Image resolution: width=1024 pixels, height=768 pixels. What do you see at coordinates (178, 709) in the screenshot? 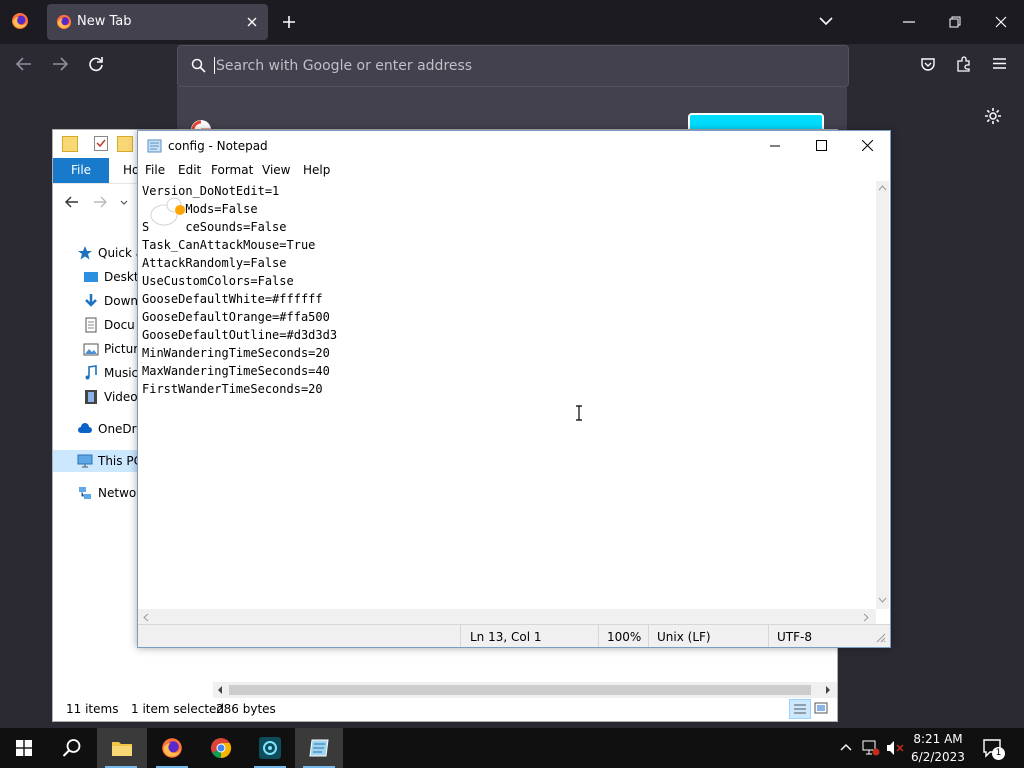
I see `selection-count: 1 item selected` at bounding box center [178, 709].